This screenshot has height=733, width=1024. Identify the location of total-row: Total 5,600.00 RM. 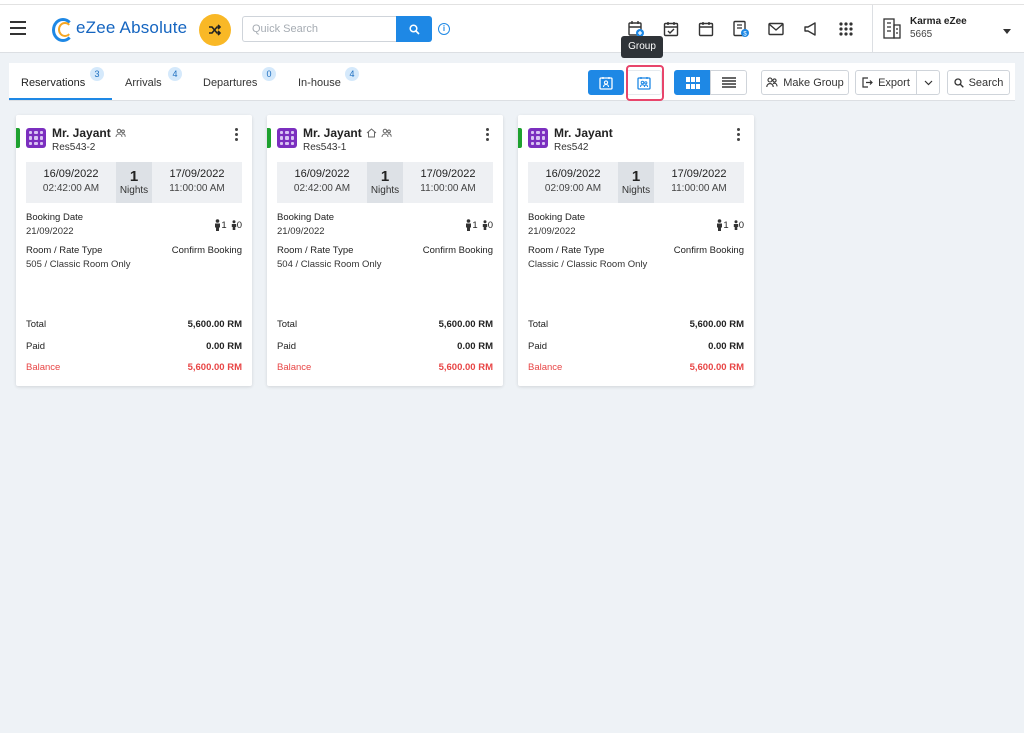
(636, 324).